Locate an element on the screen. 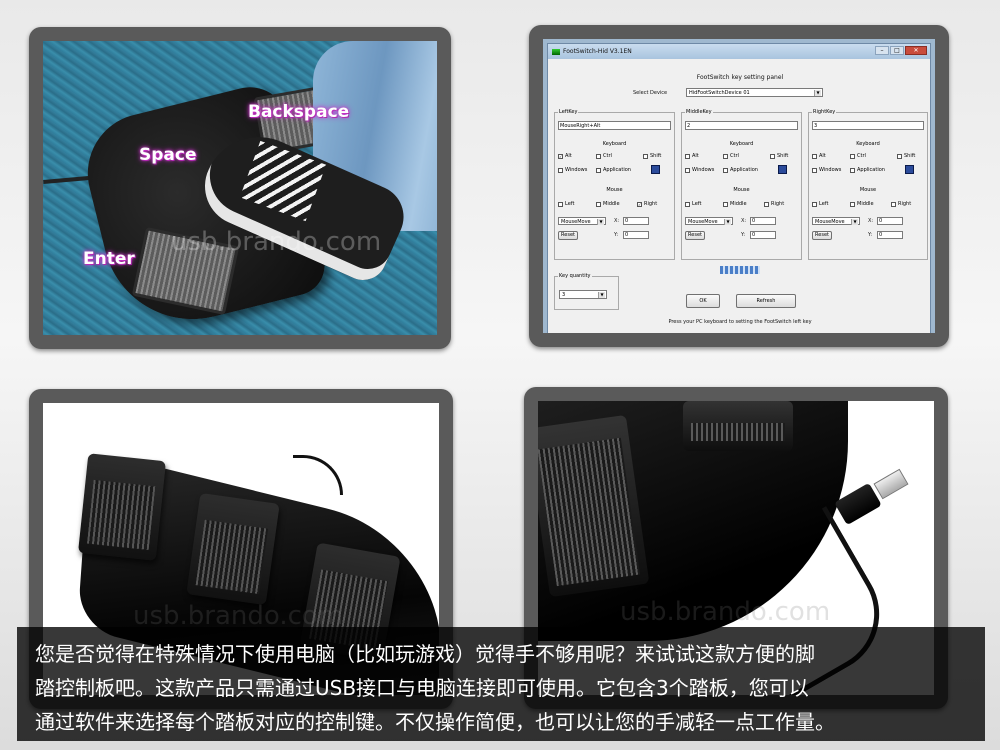  mouse-label: Mouse is located at coordinates (868, 190).